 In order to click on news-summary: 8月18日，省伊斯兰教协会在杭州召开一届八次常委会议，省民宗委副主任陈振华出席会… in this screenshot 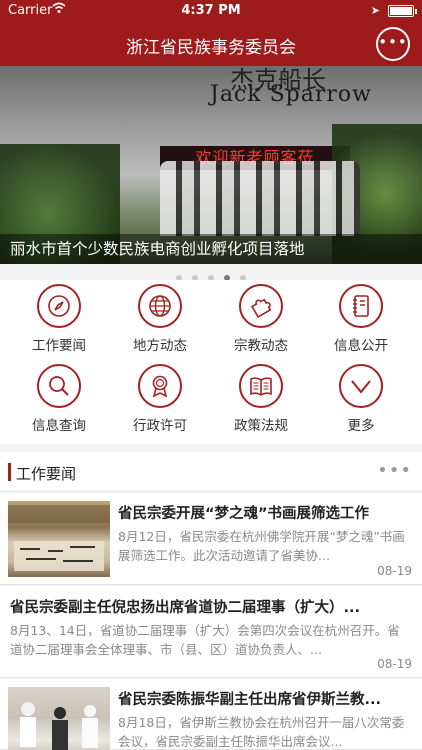, I will do `click(261, 732)`.